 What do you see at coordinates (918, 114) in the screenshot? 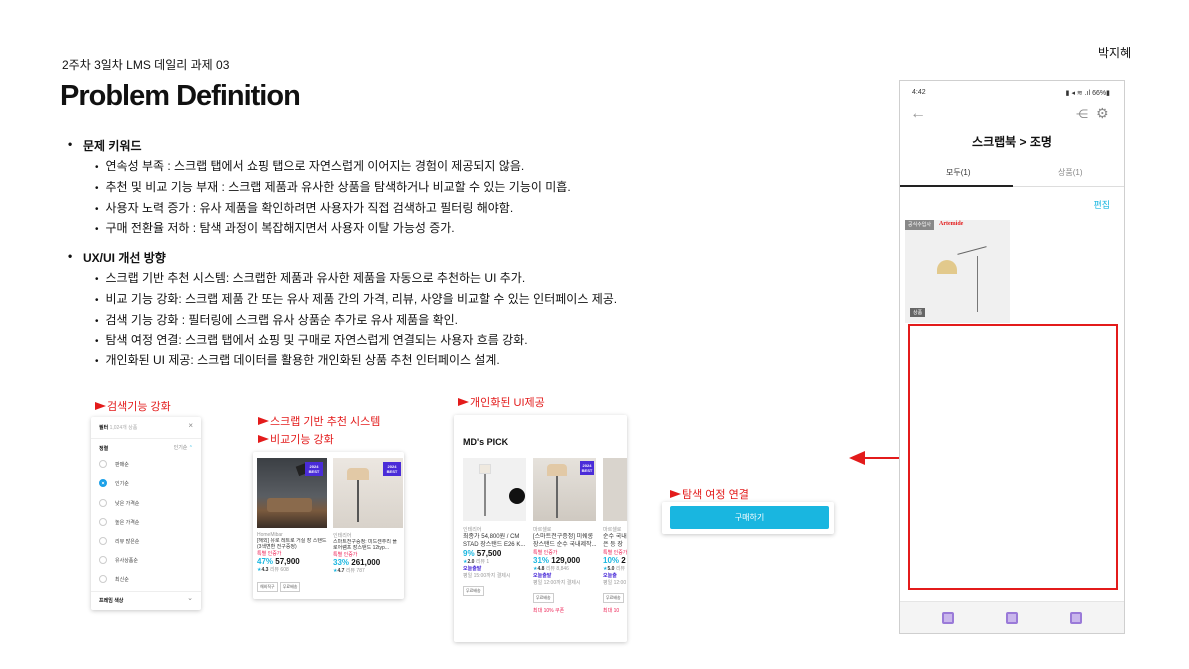
I see `back-arrow-icon: ←` at bounding box center [918, 114].